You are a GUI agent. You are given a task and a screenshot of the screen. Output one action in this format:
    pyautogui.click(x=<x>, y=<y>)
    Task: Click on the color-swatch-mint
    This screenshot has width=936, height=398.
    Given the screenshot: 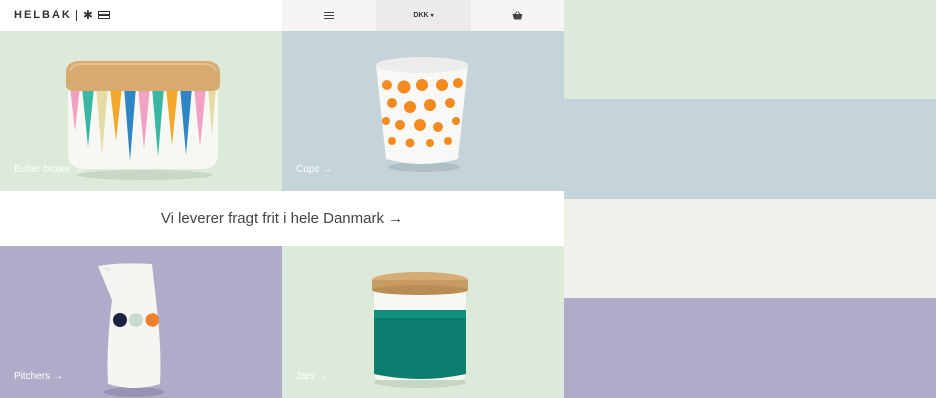 What is the action you would take?
    pyautogui.click(x=750, y=49)
    